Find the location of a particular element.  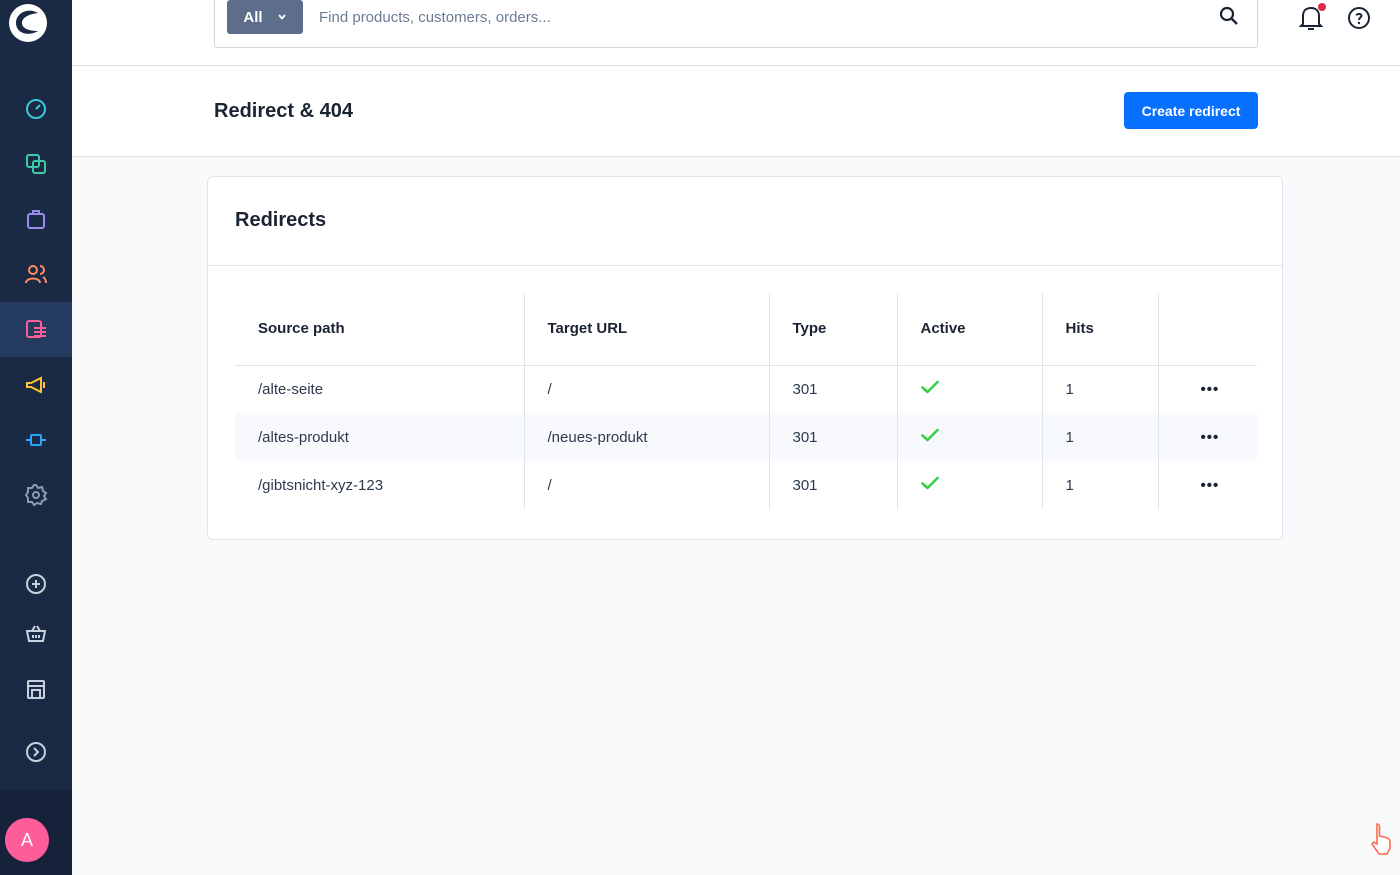

settings-icon is located at coordinates (36, 494).